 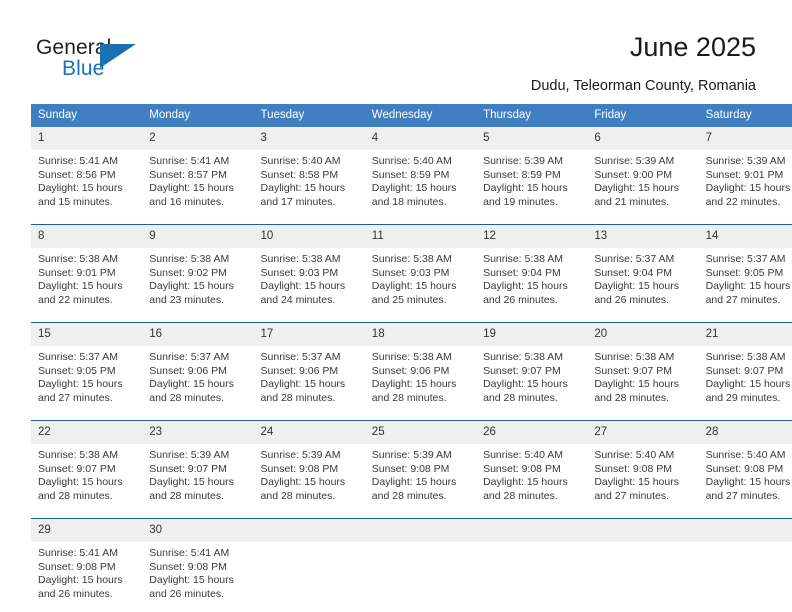 I want to click on day-number: 7, so click(x=745, y=138).